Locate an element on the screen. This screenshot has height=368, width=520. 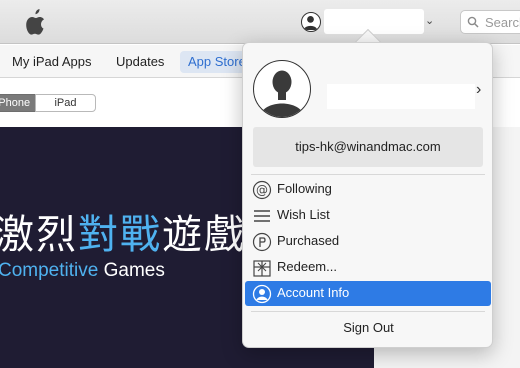
menu-label: Wish List is located at coordinates (303, 214).